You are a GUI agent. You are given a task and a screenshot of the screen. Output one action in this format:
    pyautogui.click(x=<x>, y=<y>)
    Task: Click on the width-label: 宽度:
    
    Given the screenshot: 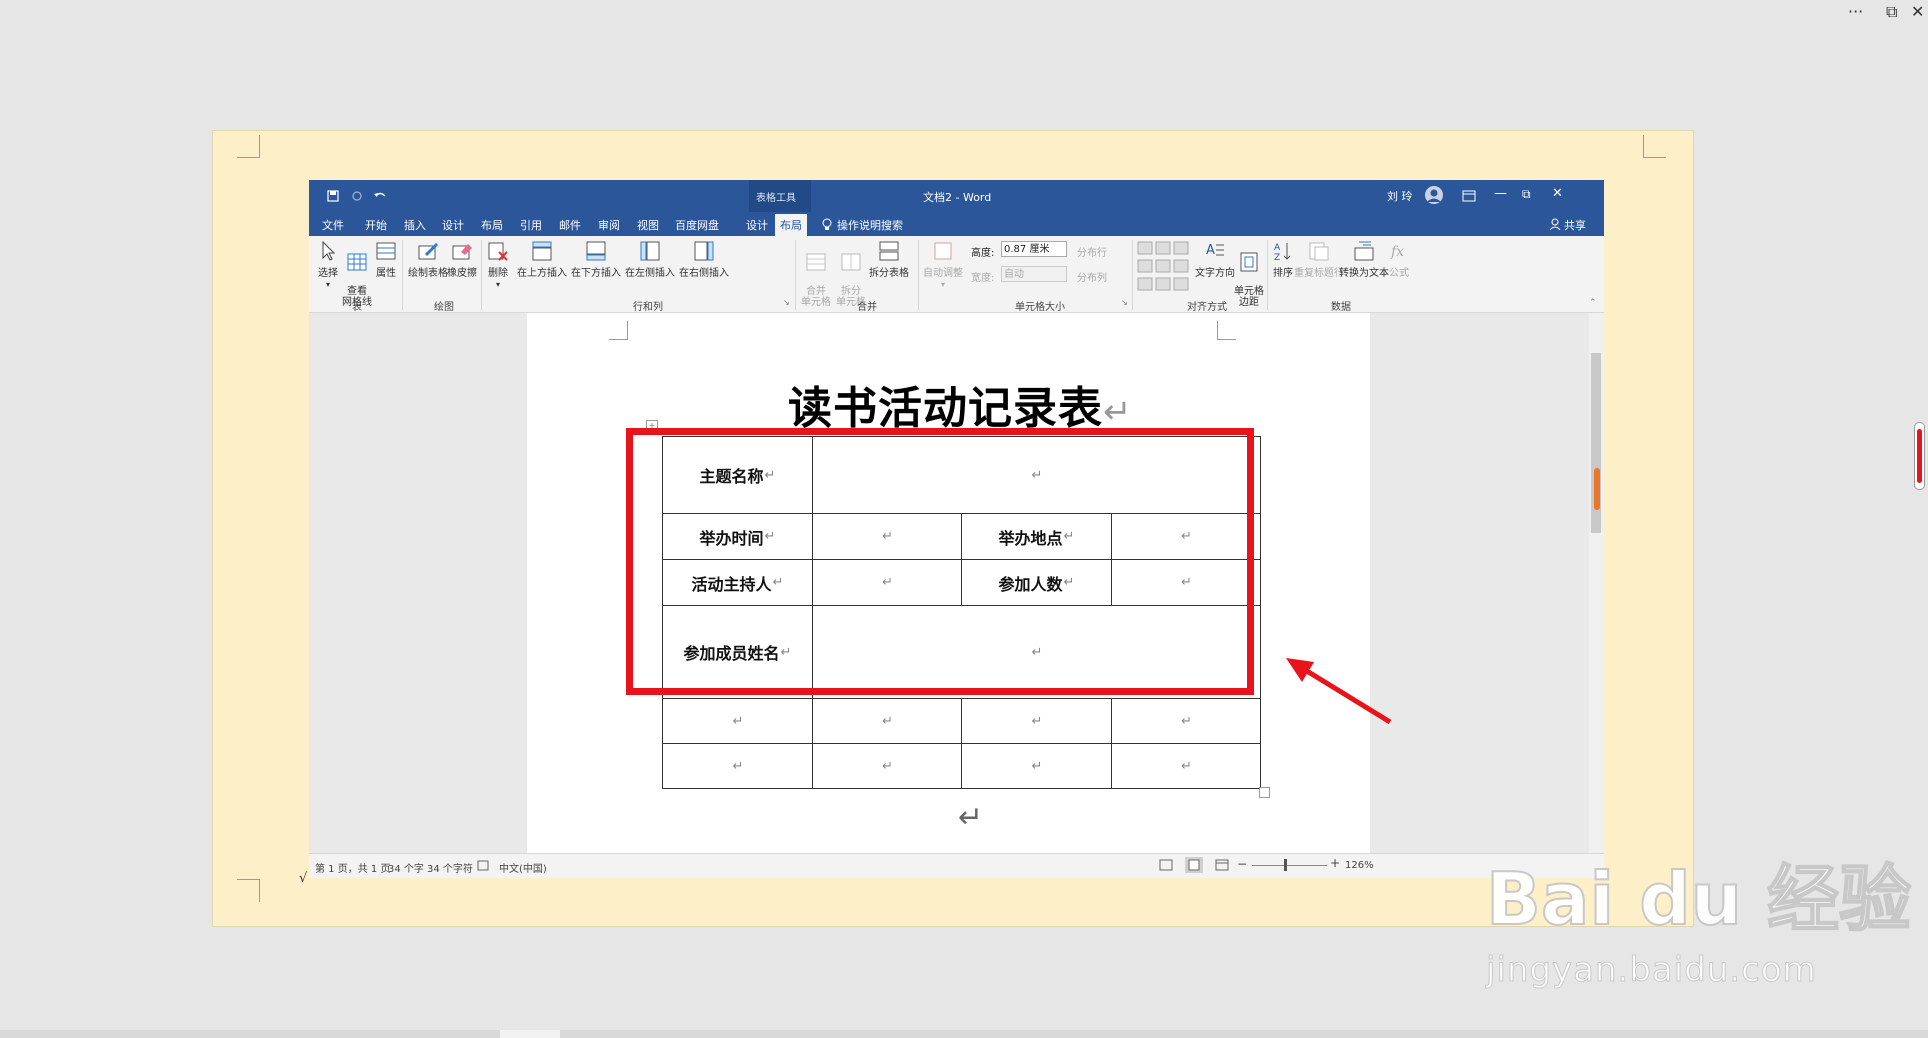 What is the action you would take?
    pyautogui.click(x=983, y=278)
    